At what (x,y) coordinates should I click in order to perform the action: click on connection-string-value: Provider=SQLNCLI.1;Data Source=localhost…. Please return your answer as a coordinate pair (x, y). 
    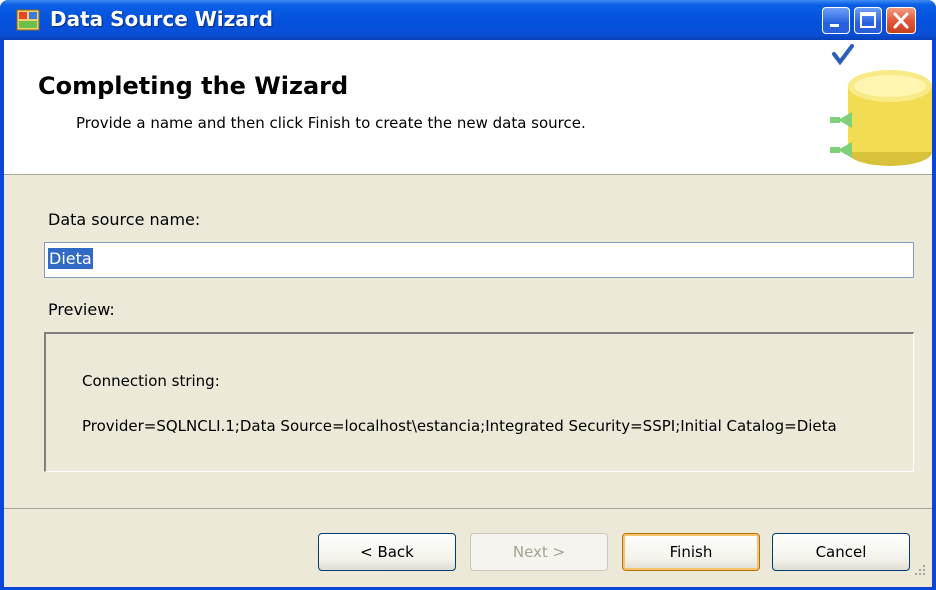
    Looking at the image, I should click on (459, 426).